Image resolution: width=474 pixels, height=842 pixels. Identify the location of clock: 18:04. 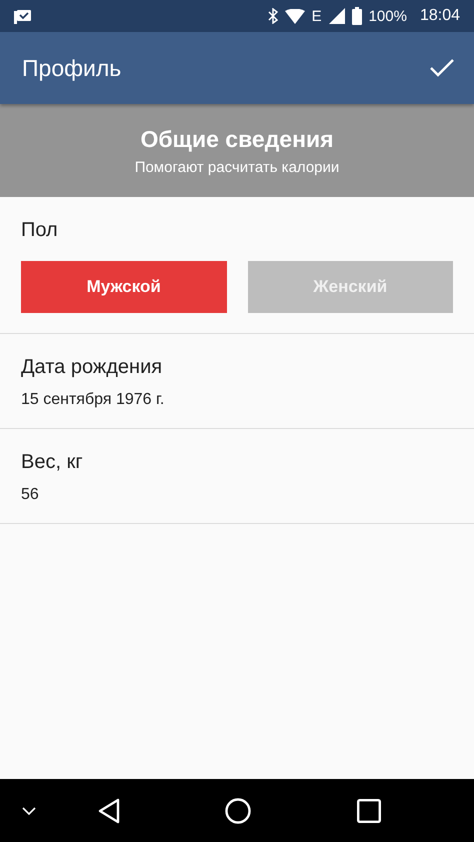
(440, 16).